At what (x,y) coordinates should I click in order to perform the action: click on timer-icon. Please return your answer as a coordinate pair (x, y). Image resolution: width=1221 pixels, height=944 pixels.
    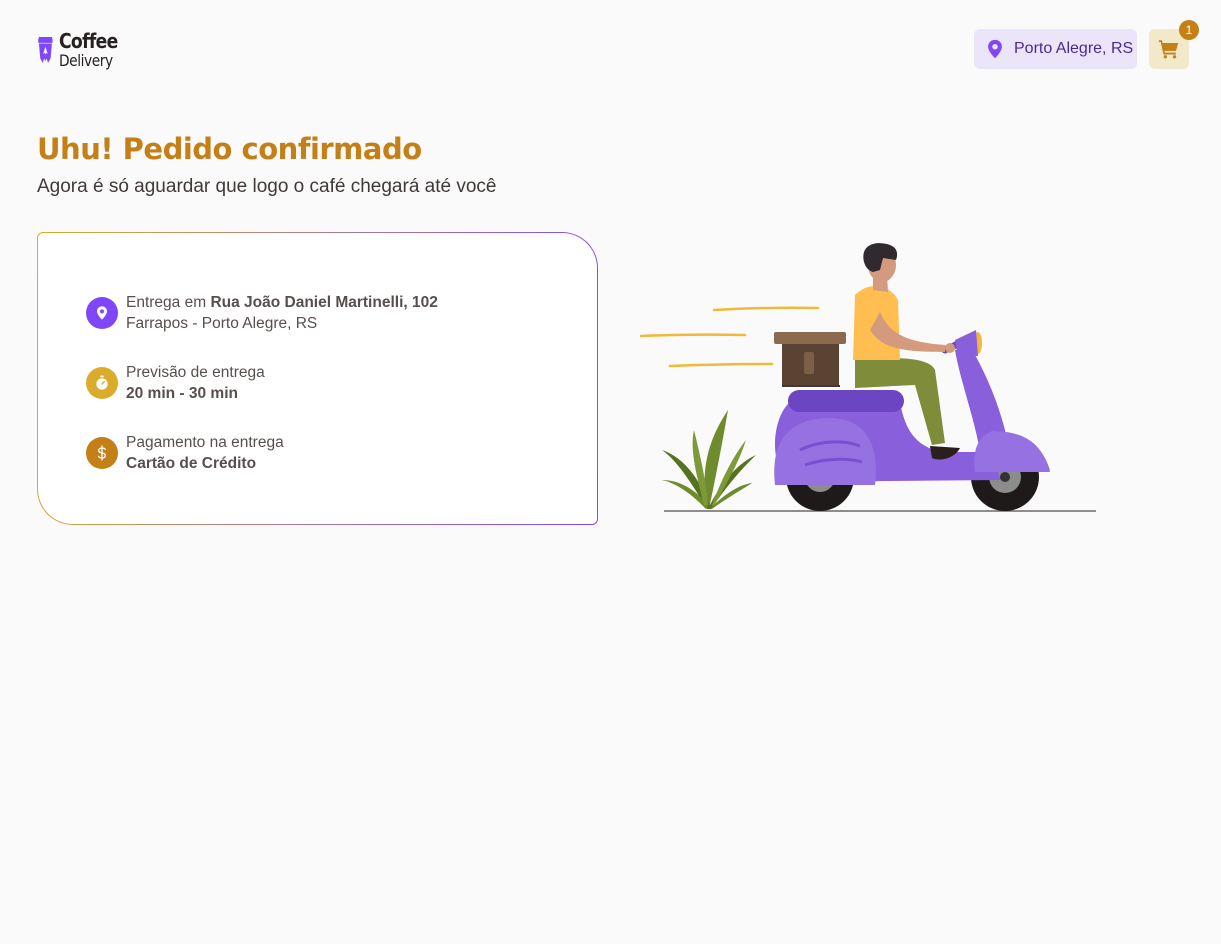
    Looking at the image, I should click on (102, 382).